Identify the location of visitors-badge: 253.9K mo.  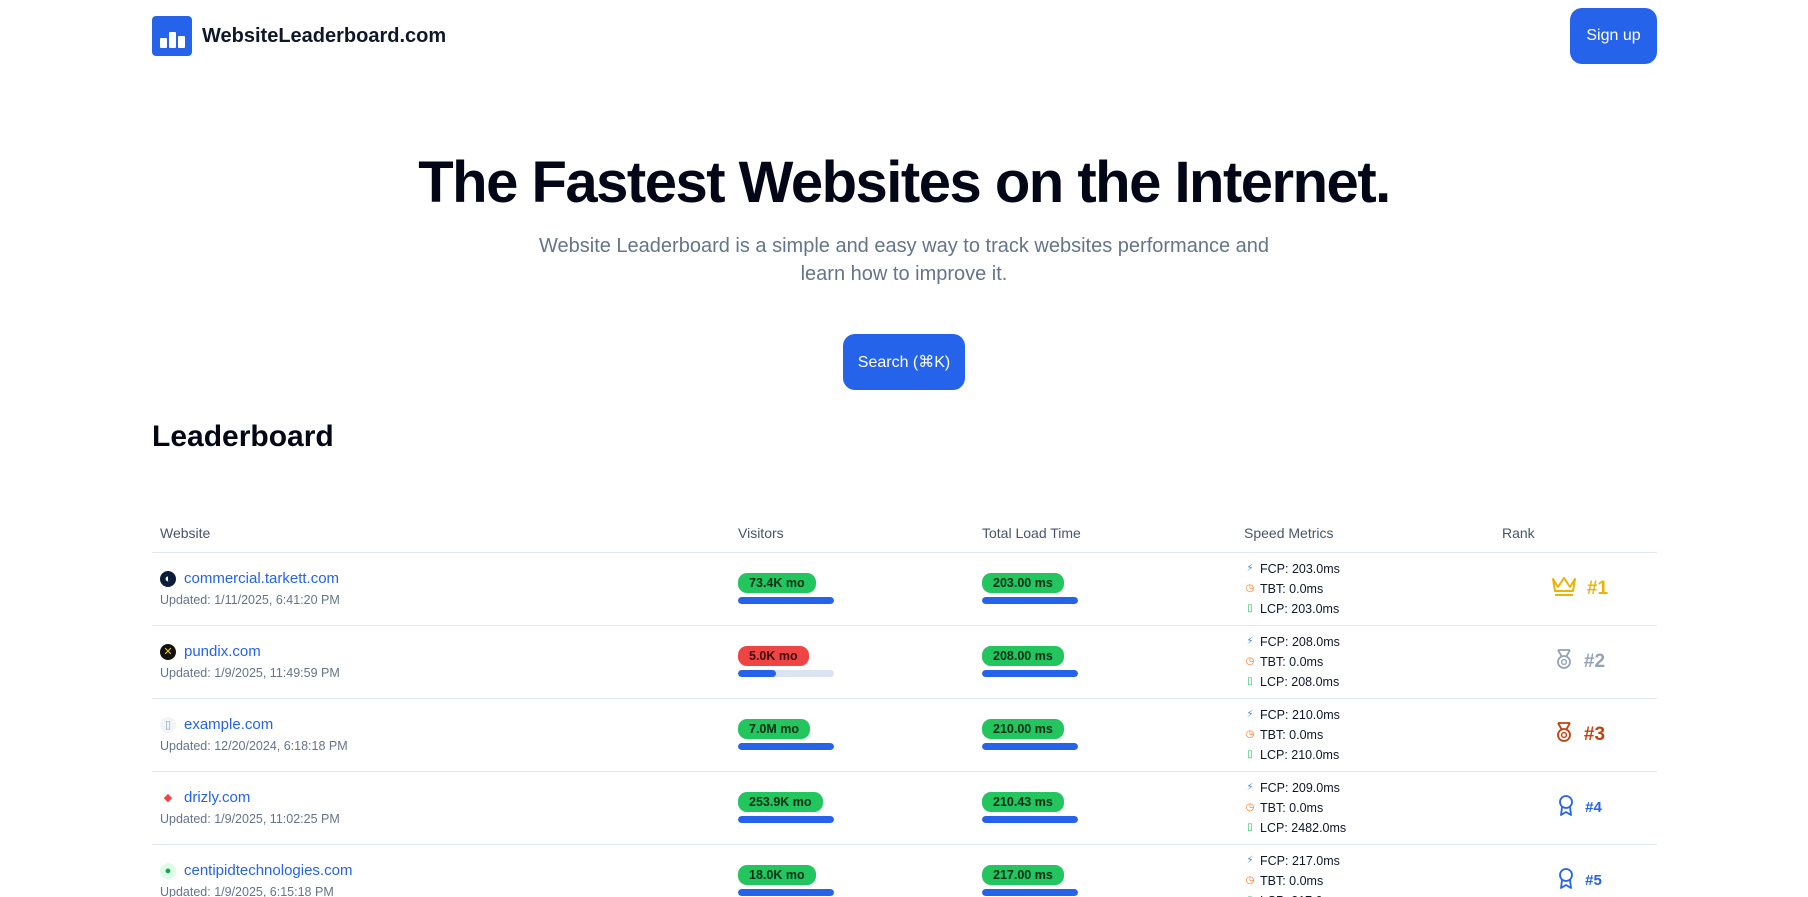
(780, 802).